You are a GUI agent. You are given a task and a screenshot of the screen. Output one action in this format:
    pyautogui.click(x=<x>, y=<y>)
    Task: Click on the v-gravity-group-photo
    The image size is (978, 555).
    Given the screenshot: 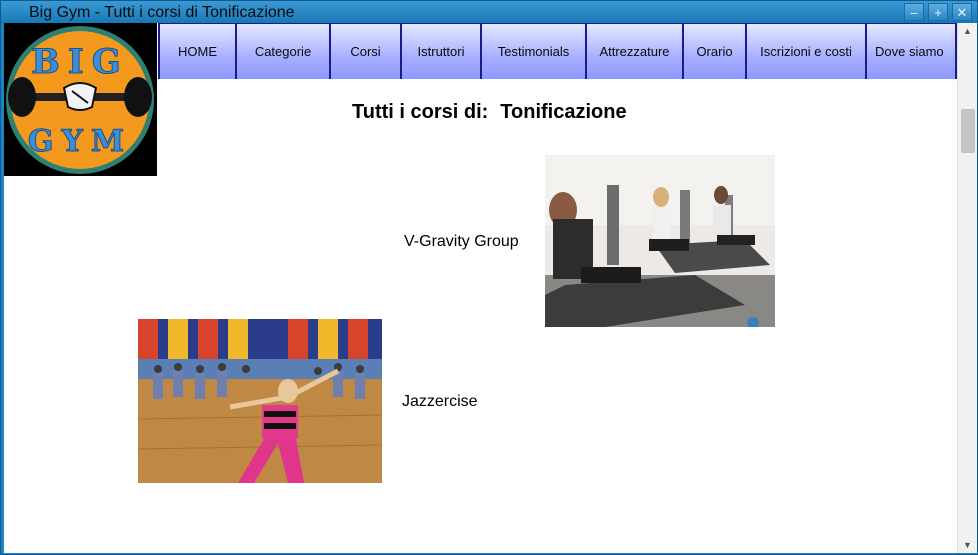 What is the action you would take?
    pyautogui.click(x=660, y=241)
    